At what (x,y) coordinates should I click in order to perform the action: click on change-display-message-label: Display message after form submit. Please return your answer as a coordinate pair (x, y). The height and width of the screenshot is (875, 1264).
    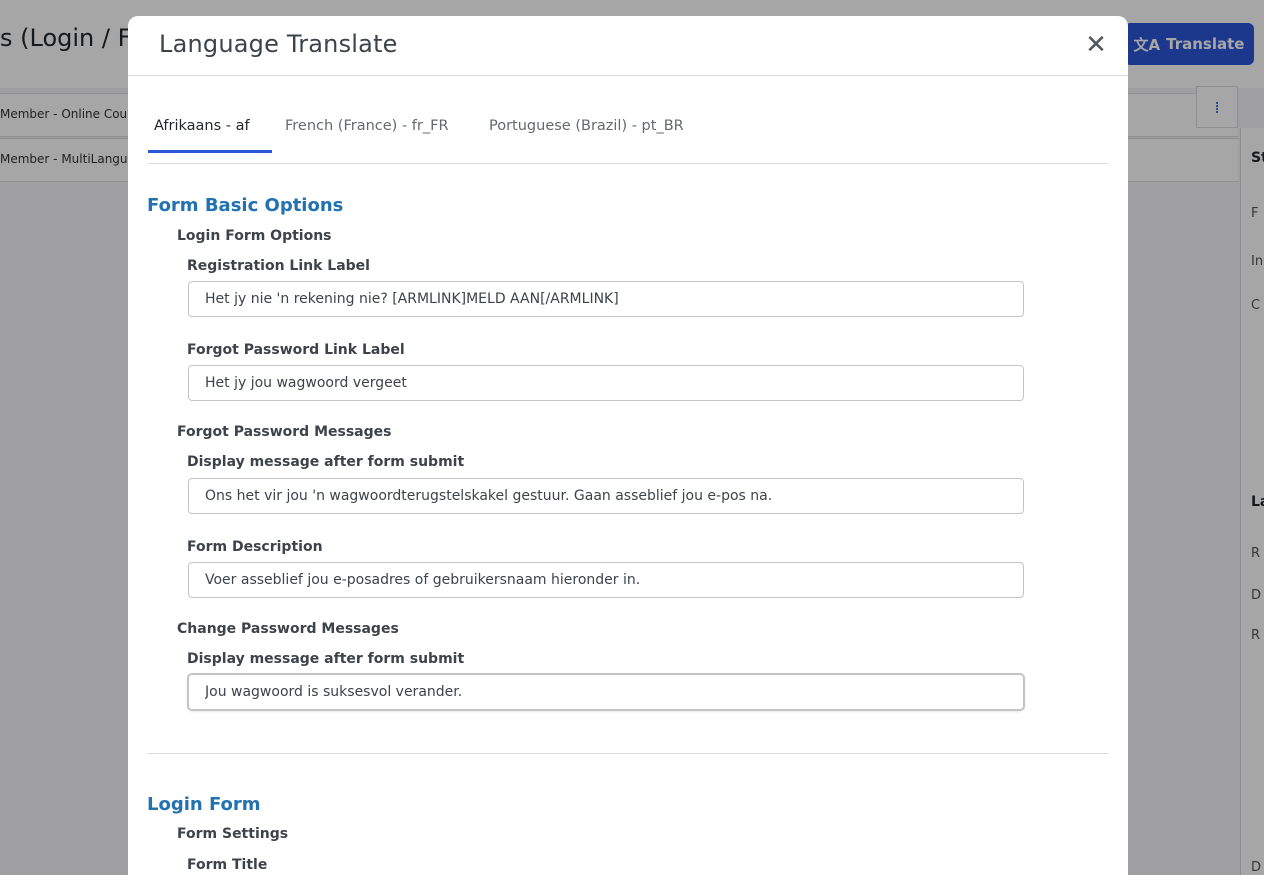
    Looking at the image, I should click on (326, 659).